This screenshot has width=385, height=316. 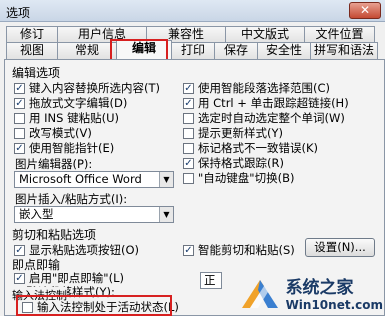 What do you see at coordinates (236, 50) in the screenshot?
I see `tab-save: 保存` at bounding box center [236, 50].